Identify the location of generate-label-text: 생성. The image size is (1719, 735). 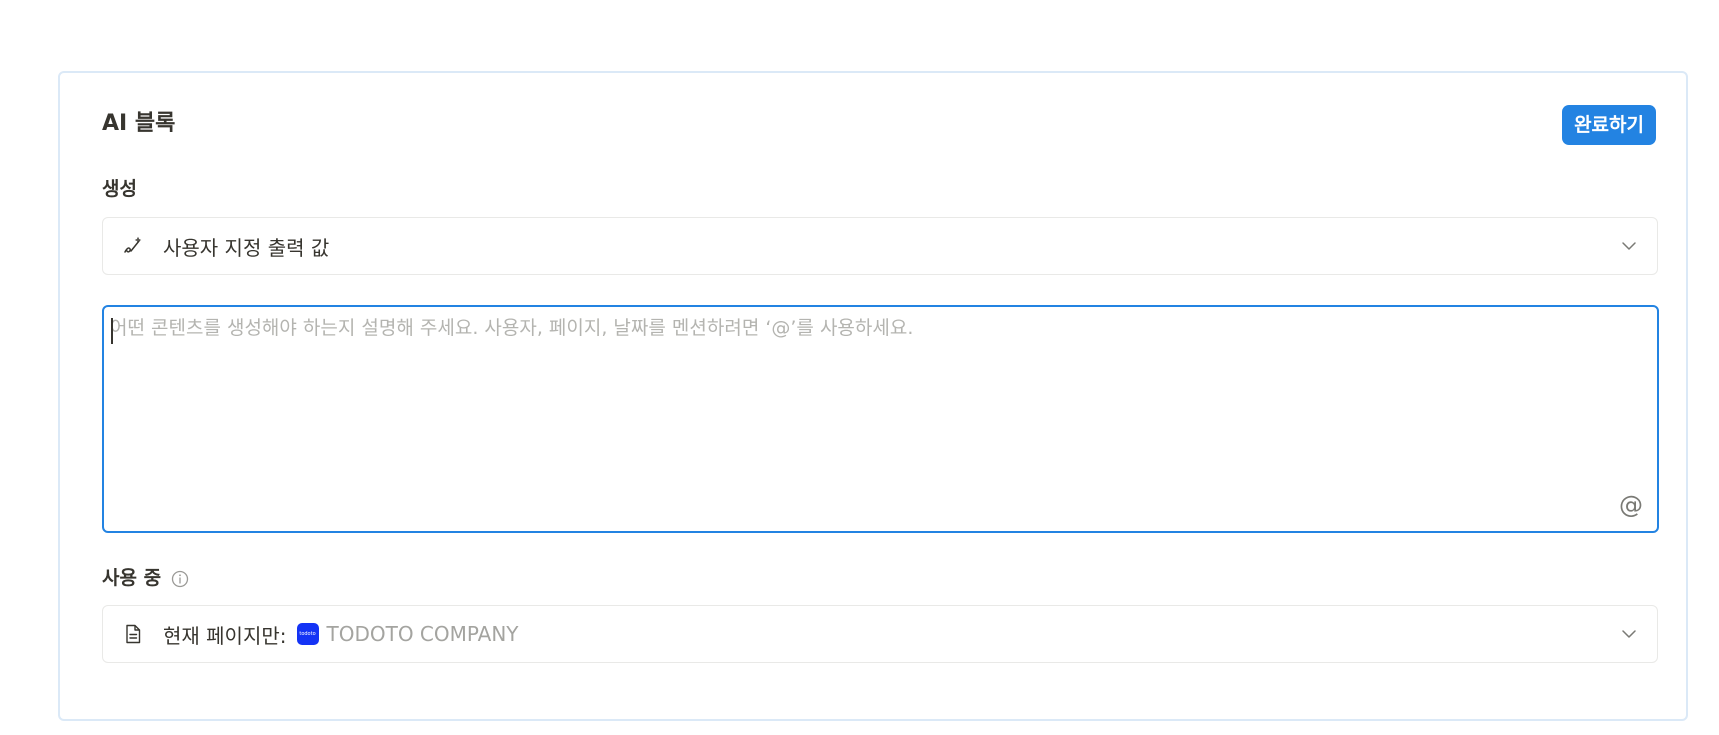
(119, 189).